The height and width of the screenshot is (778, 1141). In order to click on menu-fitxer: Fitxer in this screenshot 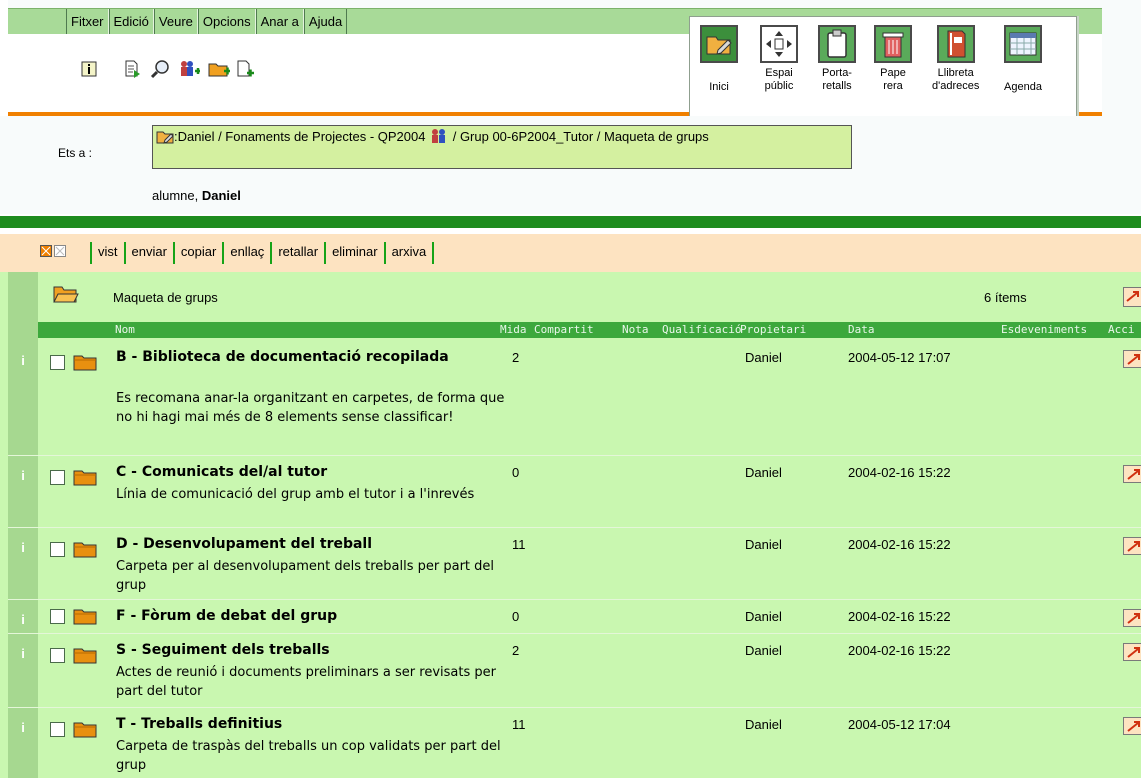, I will do `click(87, 22)`.